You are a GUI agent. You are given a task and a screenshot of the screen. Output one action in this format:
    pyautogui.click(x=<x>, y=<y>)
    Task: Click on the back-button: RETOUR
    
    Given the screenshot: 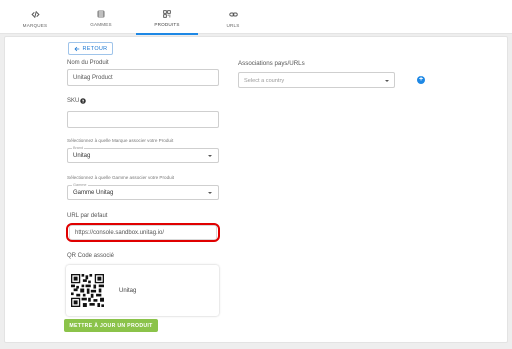 What is the action you would take?
    pyautogui.click(x=90, y=48)
    